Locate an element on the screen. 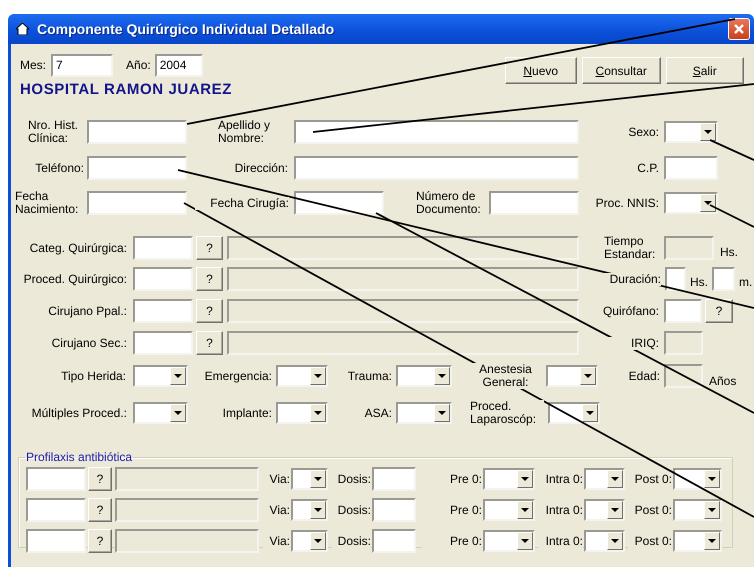 The image size is (754, 567). close-icon is located at coordinates (739, 29).